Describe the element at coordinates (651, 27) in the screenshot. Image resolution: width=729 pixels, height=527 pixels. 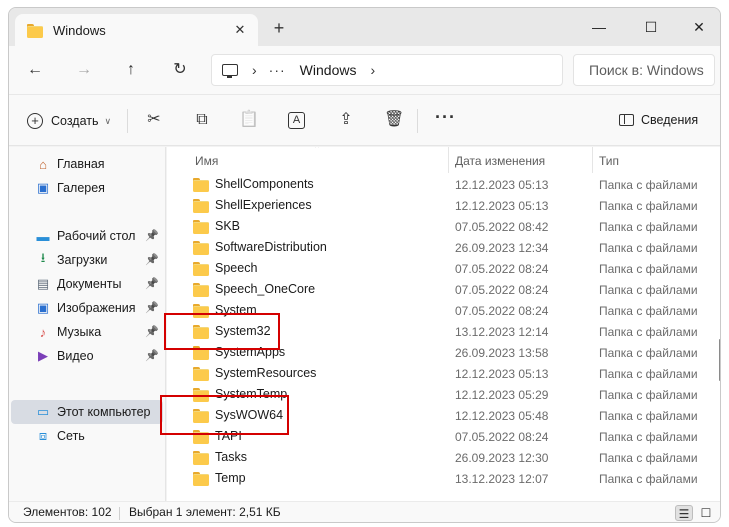
I see `maximize-button: ☐` at that location.